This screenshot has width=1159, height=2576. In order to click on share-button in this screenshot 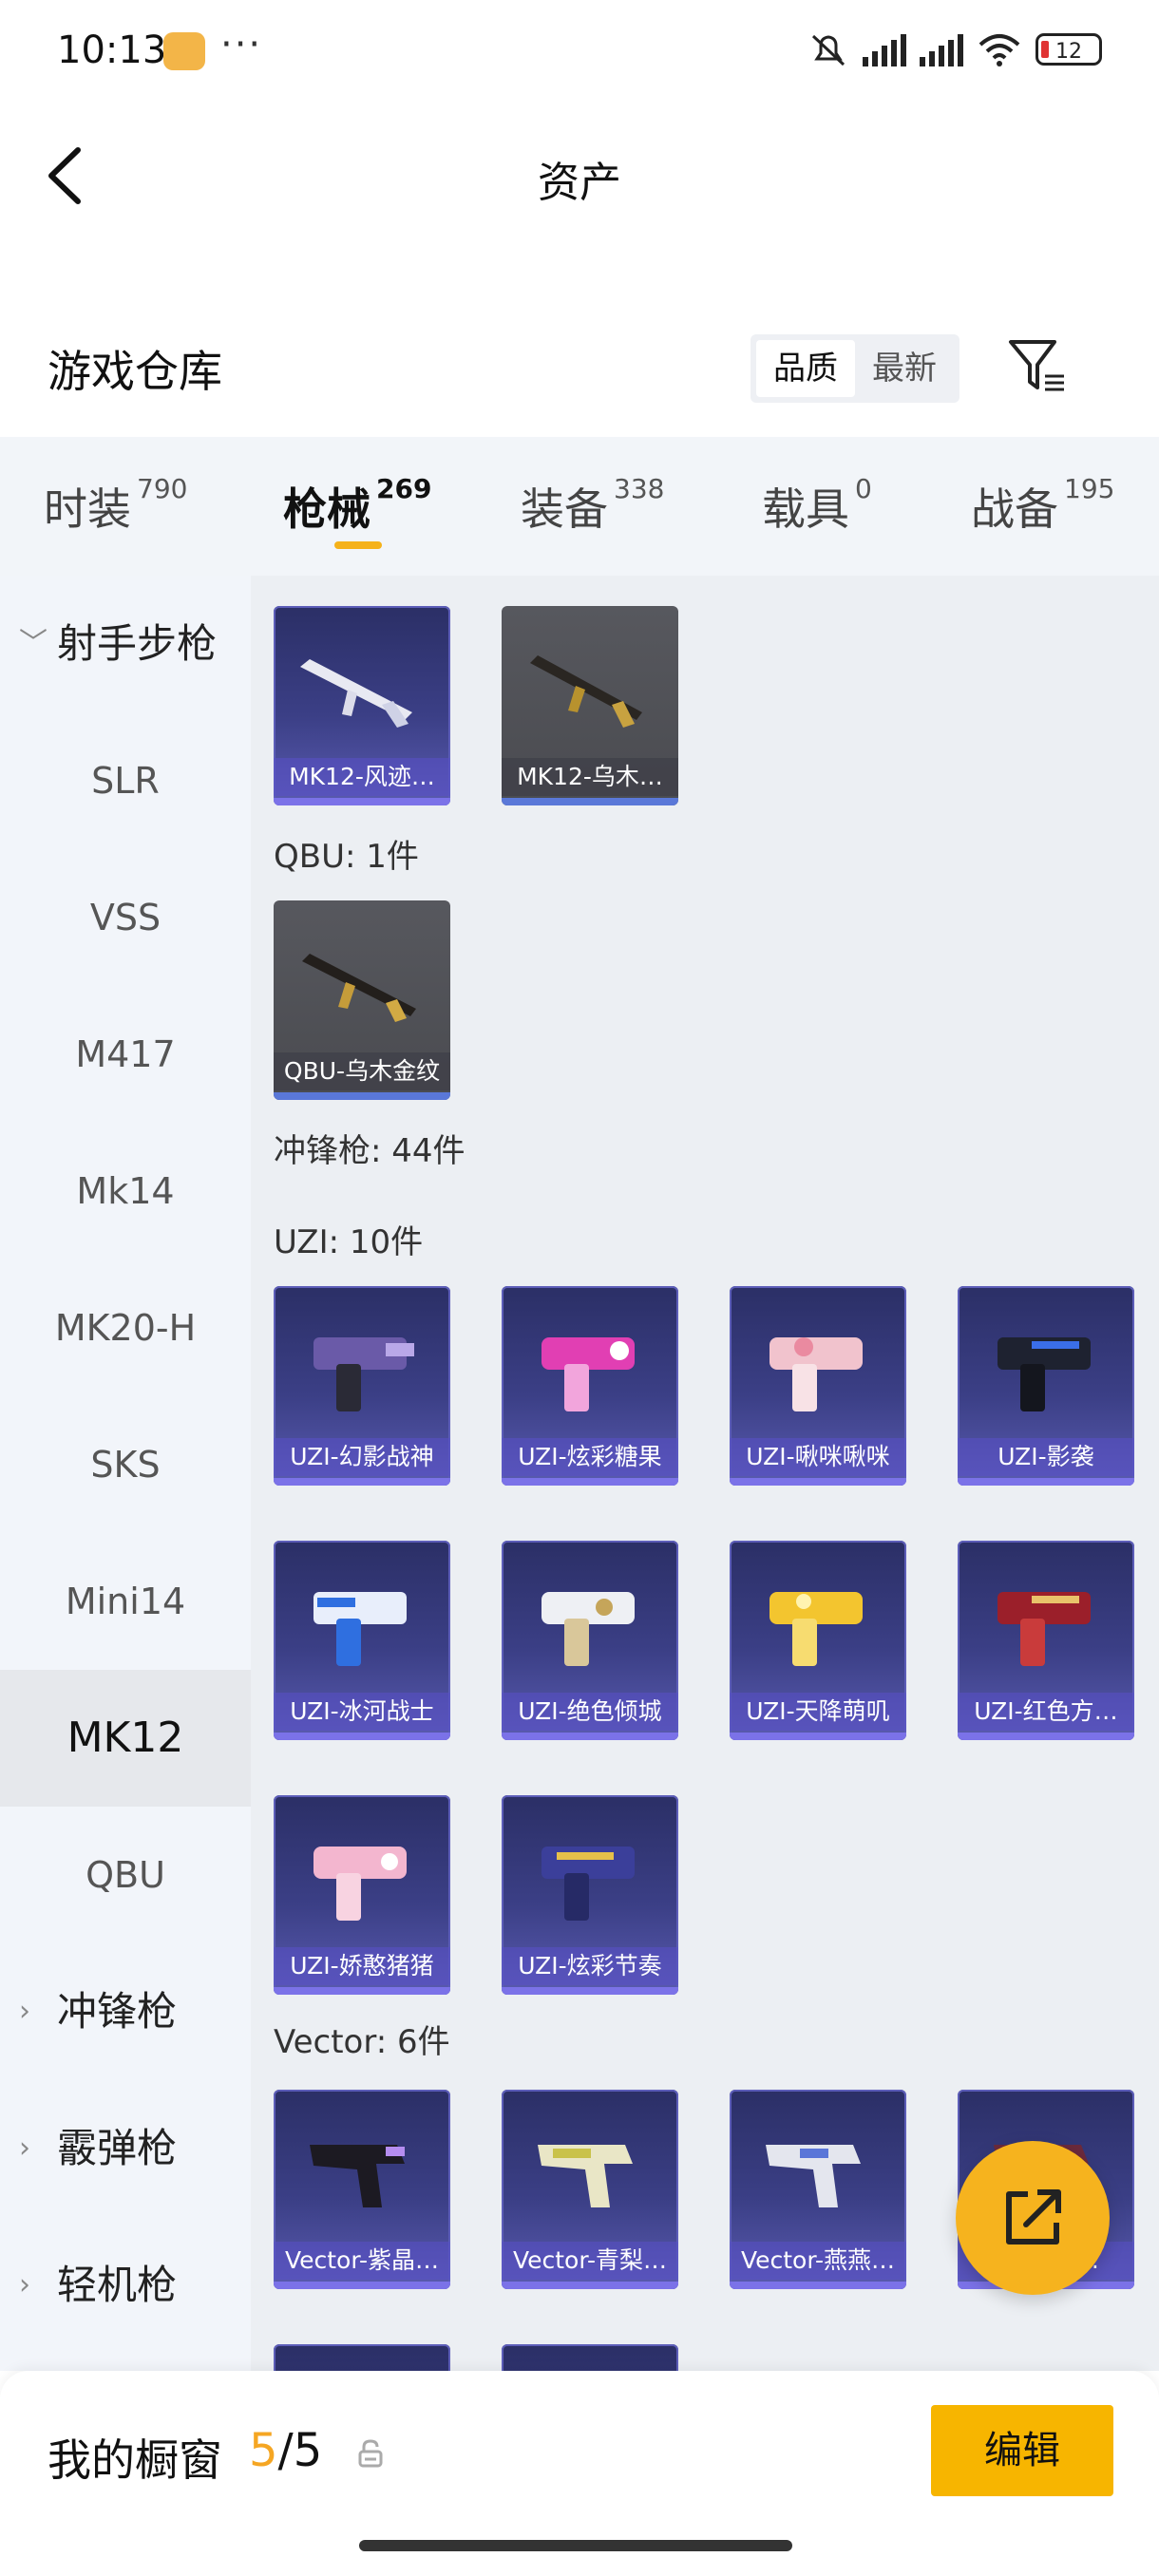, I will do `click(1033, 2218)`.